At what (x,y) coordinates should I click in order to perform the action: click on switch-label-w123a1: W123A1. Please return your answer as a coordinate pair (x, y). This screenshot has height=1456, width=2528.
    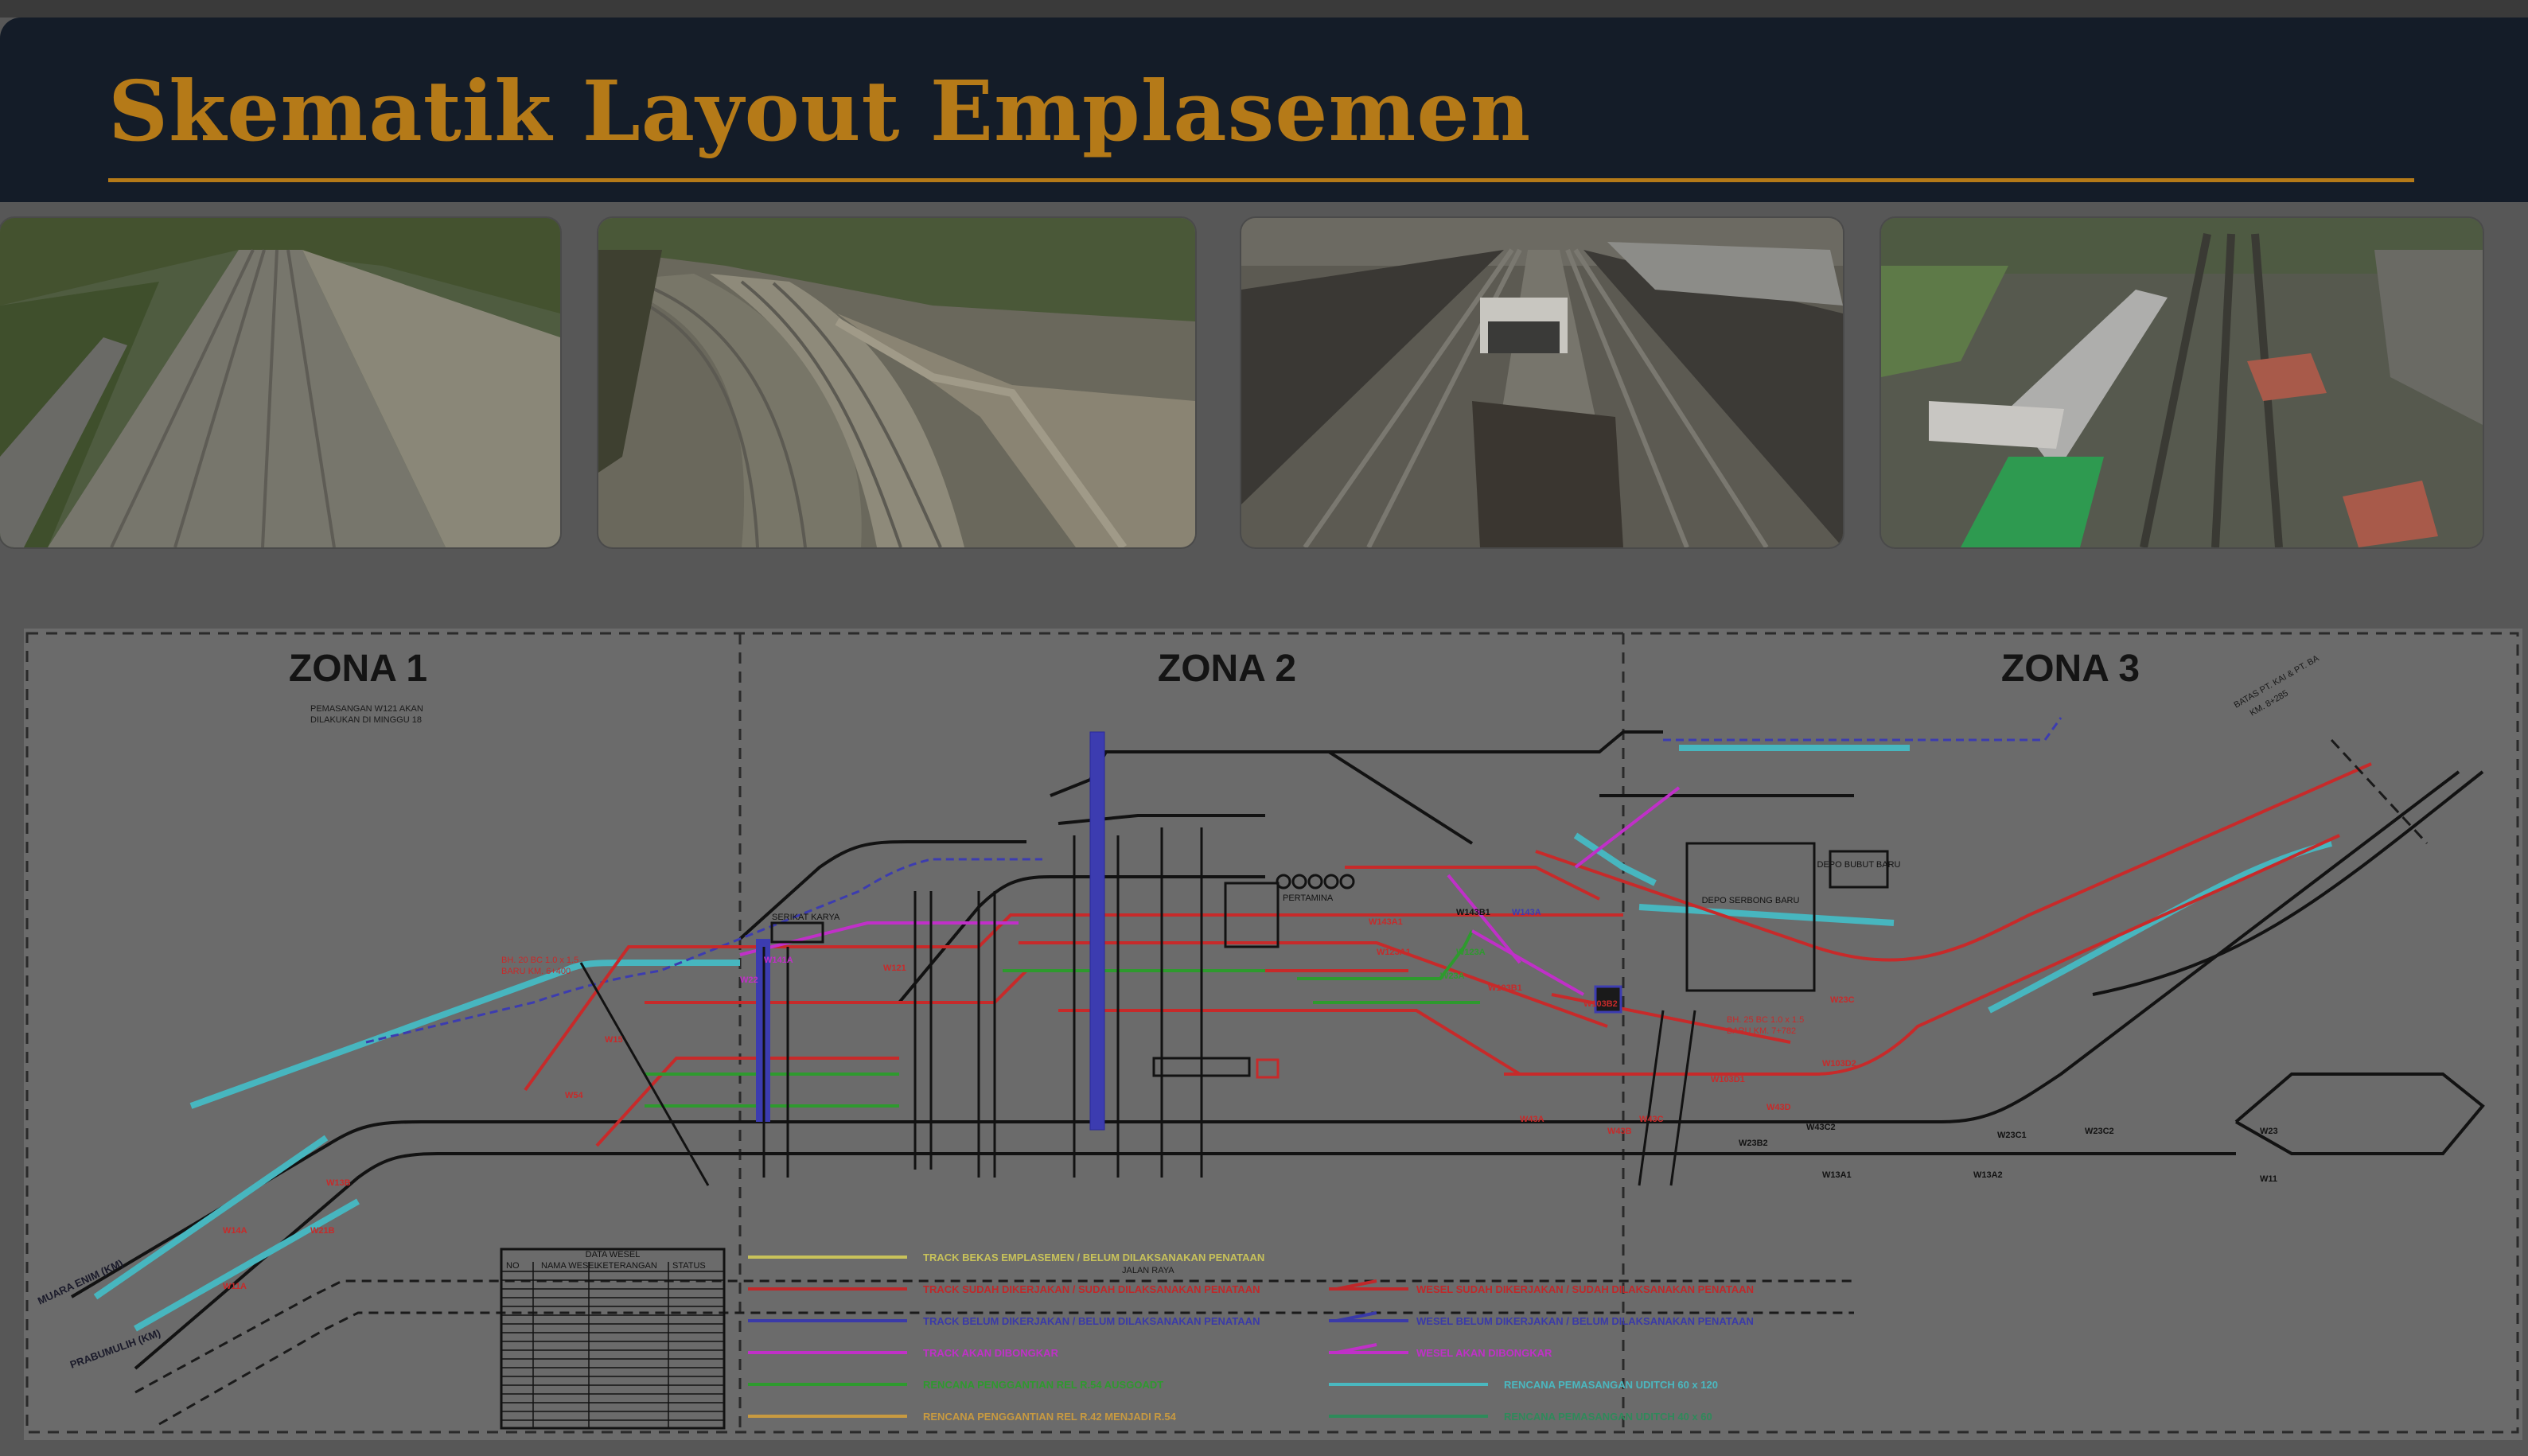
    Looking at the image, I should click on (1394, 952).